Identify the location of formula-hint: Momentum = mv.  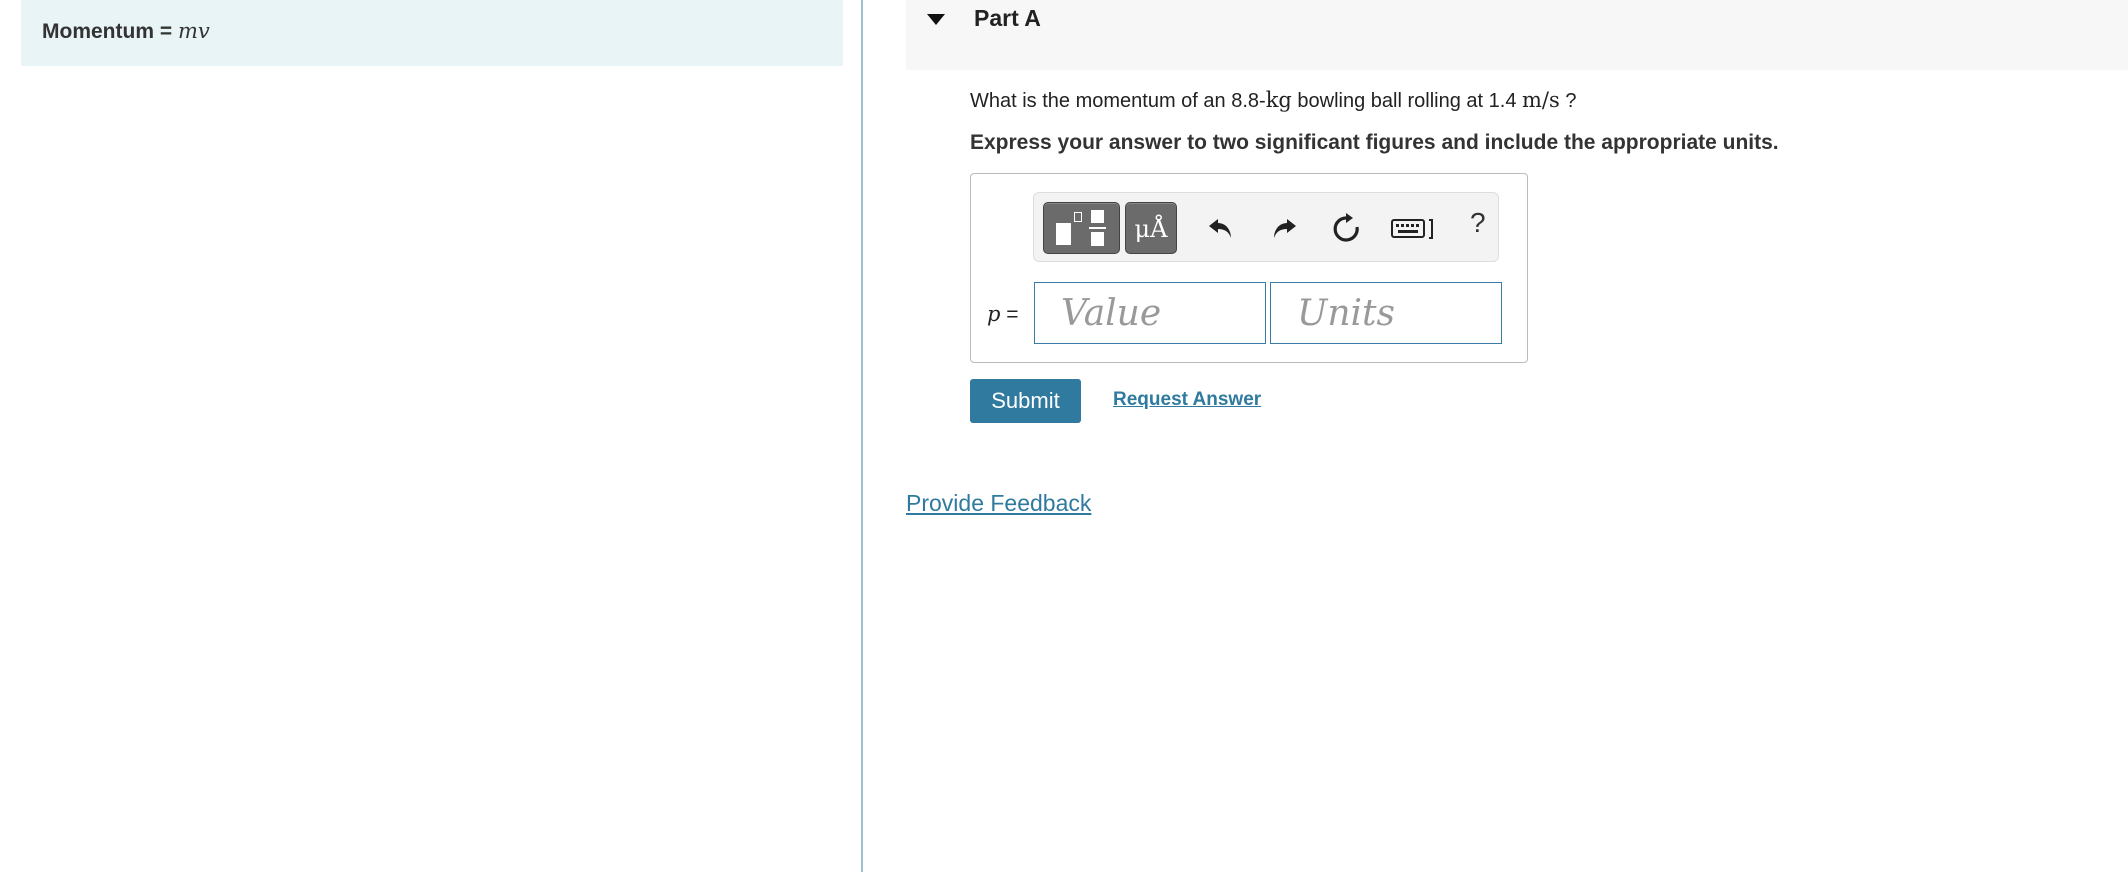
(432, 33).